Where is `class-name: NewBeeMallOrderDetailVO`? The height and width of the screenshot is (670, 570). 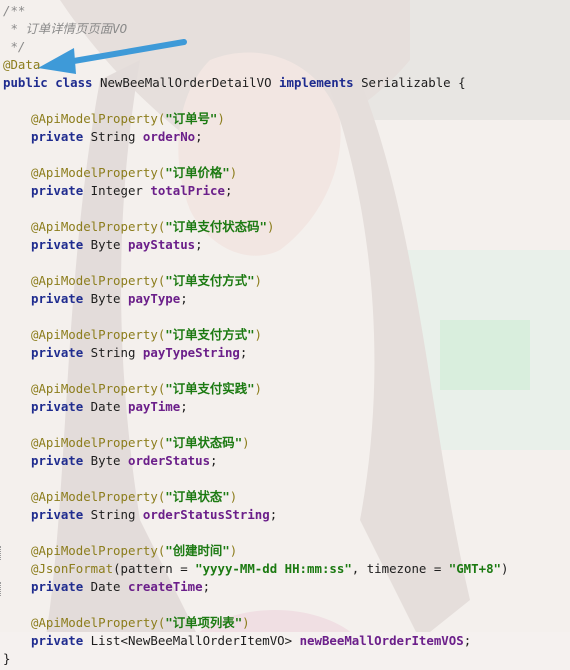
class-name: NewBeeMallOrderDetailVO is located at coordinates (186, 82).